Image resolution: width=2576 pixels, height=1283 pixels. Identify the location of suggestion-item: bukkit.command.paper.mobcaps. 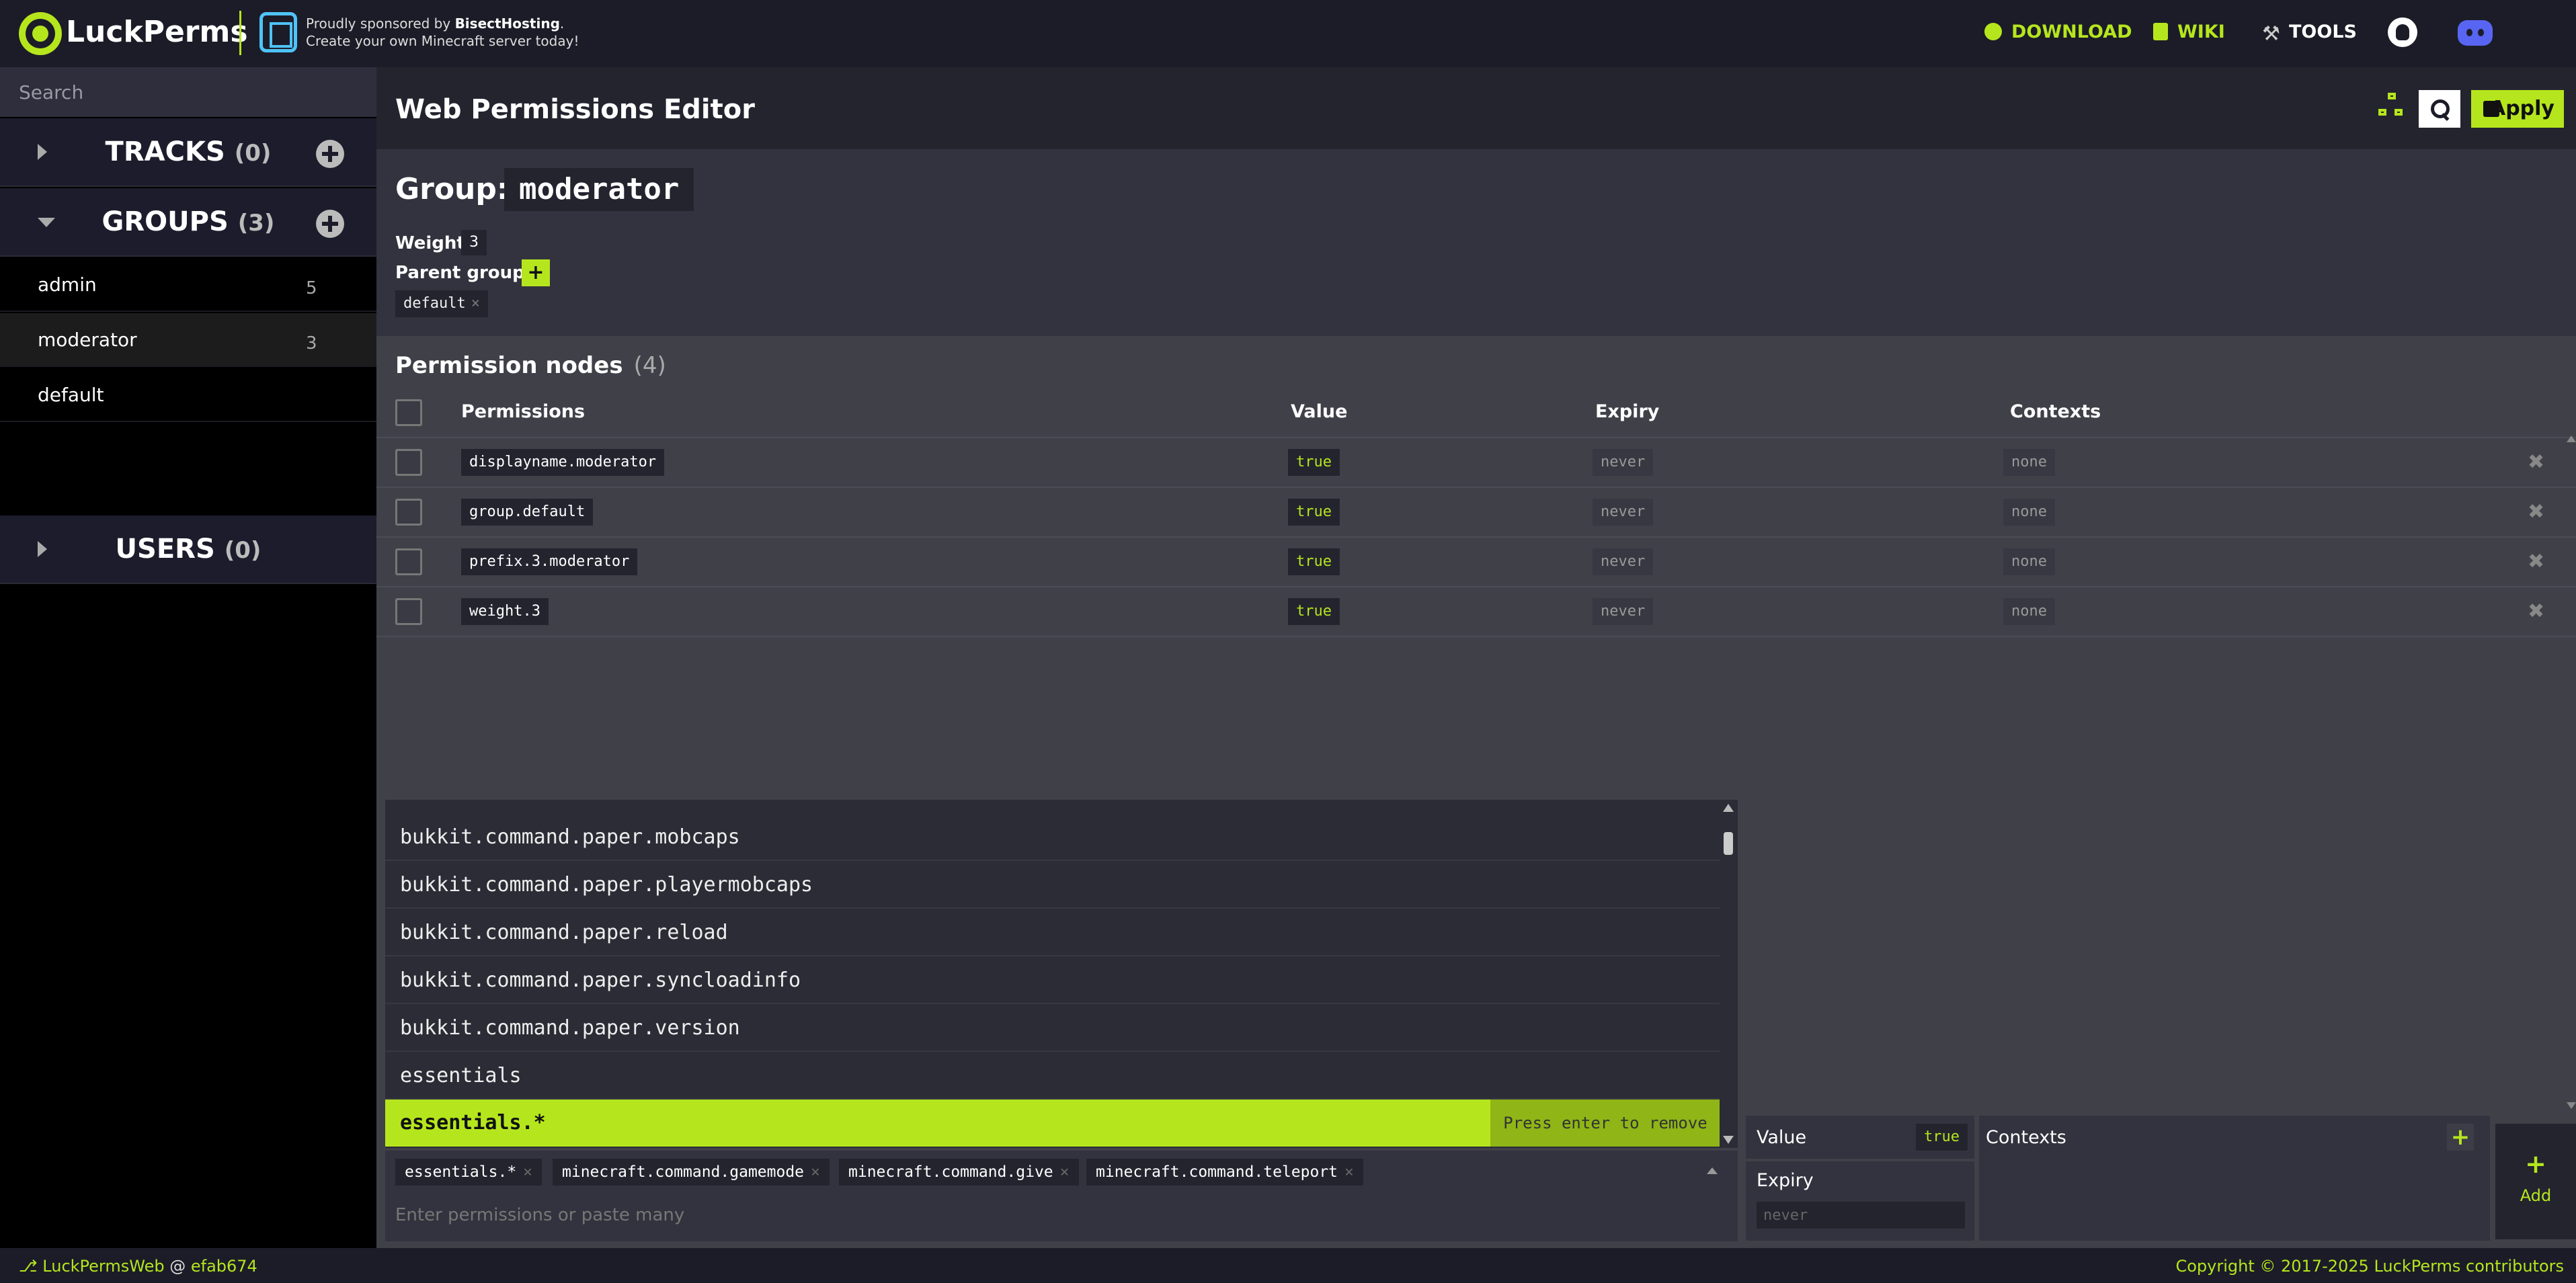
(1052, 837).